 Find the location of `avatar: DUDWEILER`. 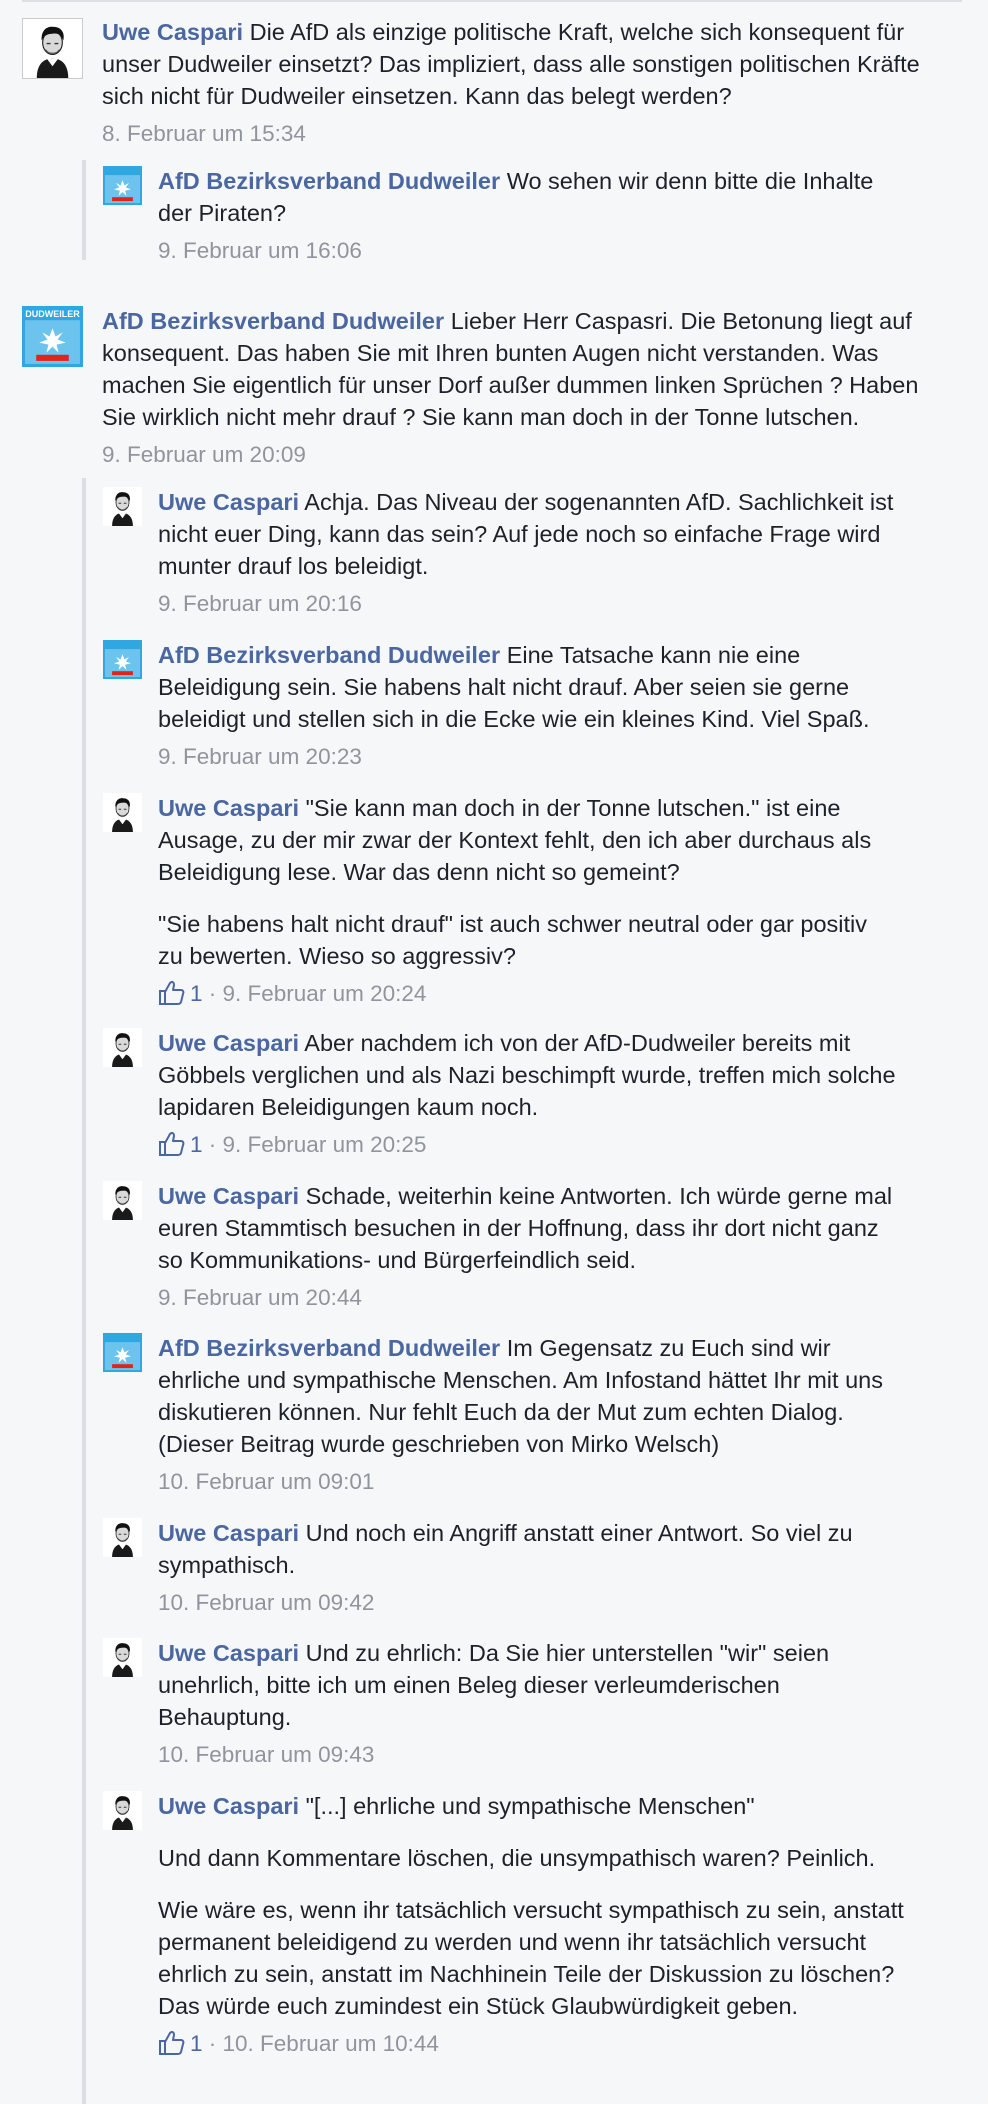

avatar: DUDWEILER is located at coordinates (52, 336).